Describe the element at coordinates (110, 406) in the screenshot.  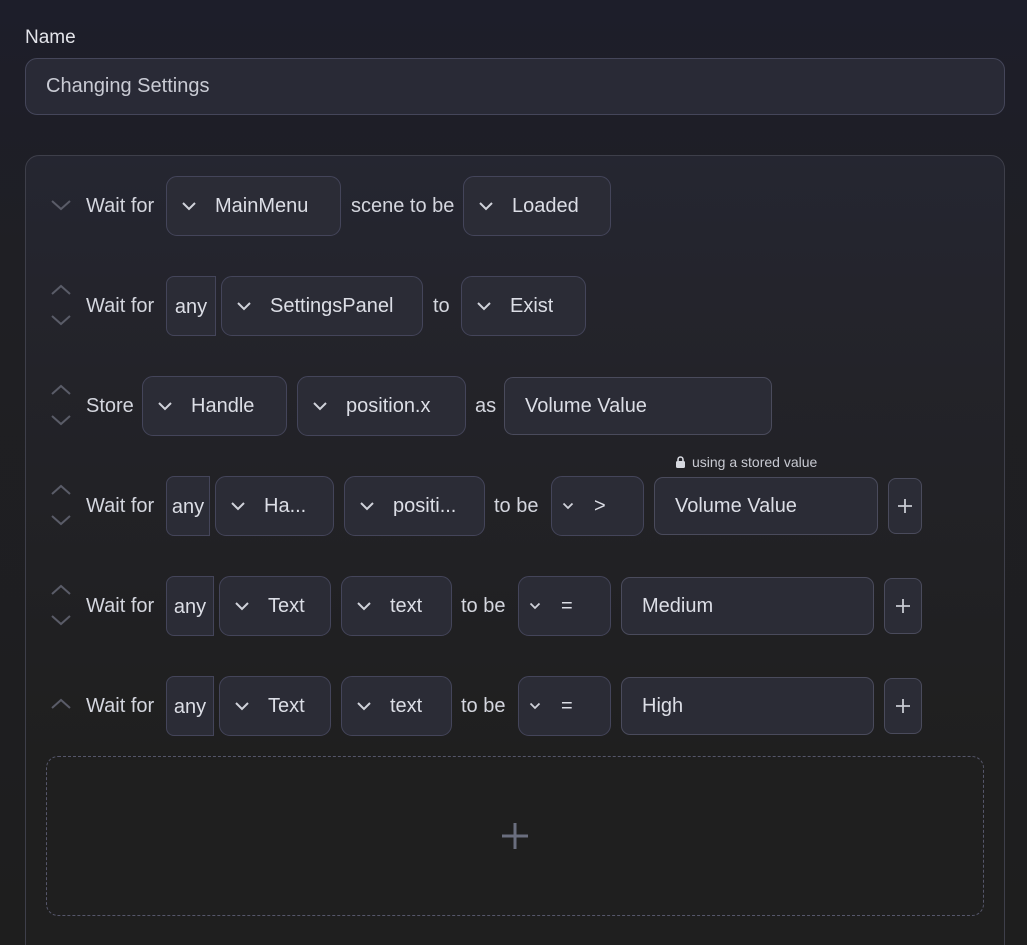
I see `step-keyword: Store` at that location.